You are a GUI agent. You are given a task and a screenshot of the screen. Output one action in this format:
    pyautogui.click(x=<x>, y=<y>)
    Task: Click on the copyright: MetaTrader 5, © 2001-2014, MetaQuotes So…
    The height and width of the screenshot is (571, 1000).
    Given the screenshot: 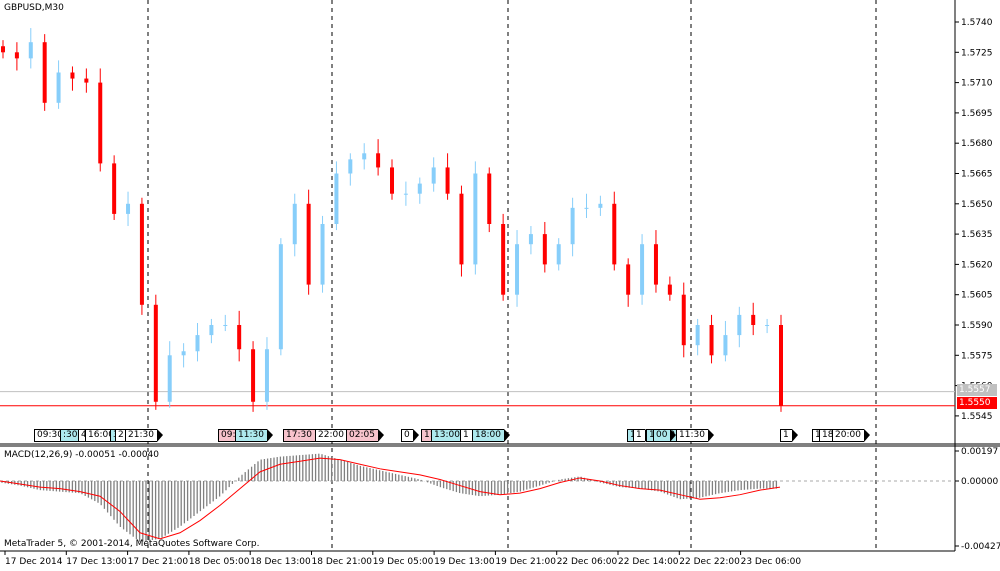 What is the action you would take?
    pyautogui.click(x=132, y=544)
    